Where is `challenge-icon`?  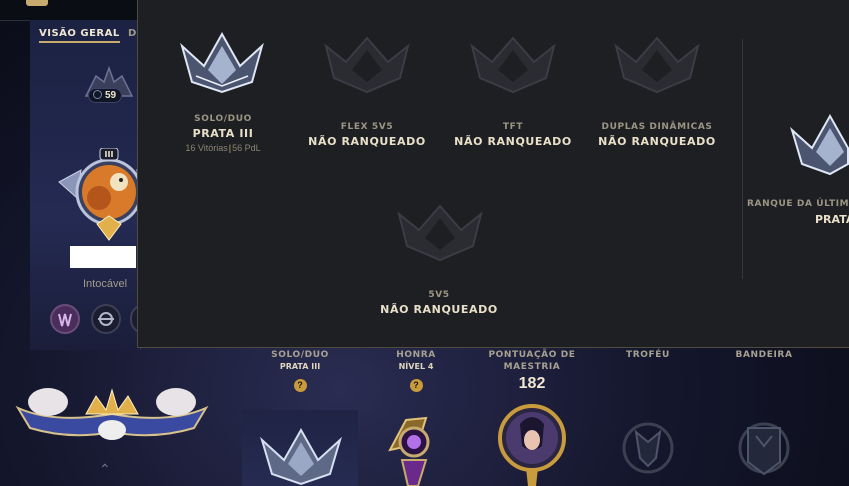 challenge-icon is located at coordinates (65, 320).